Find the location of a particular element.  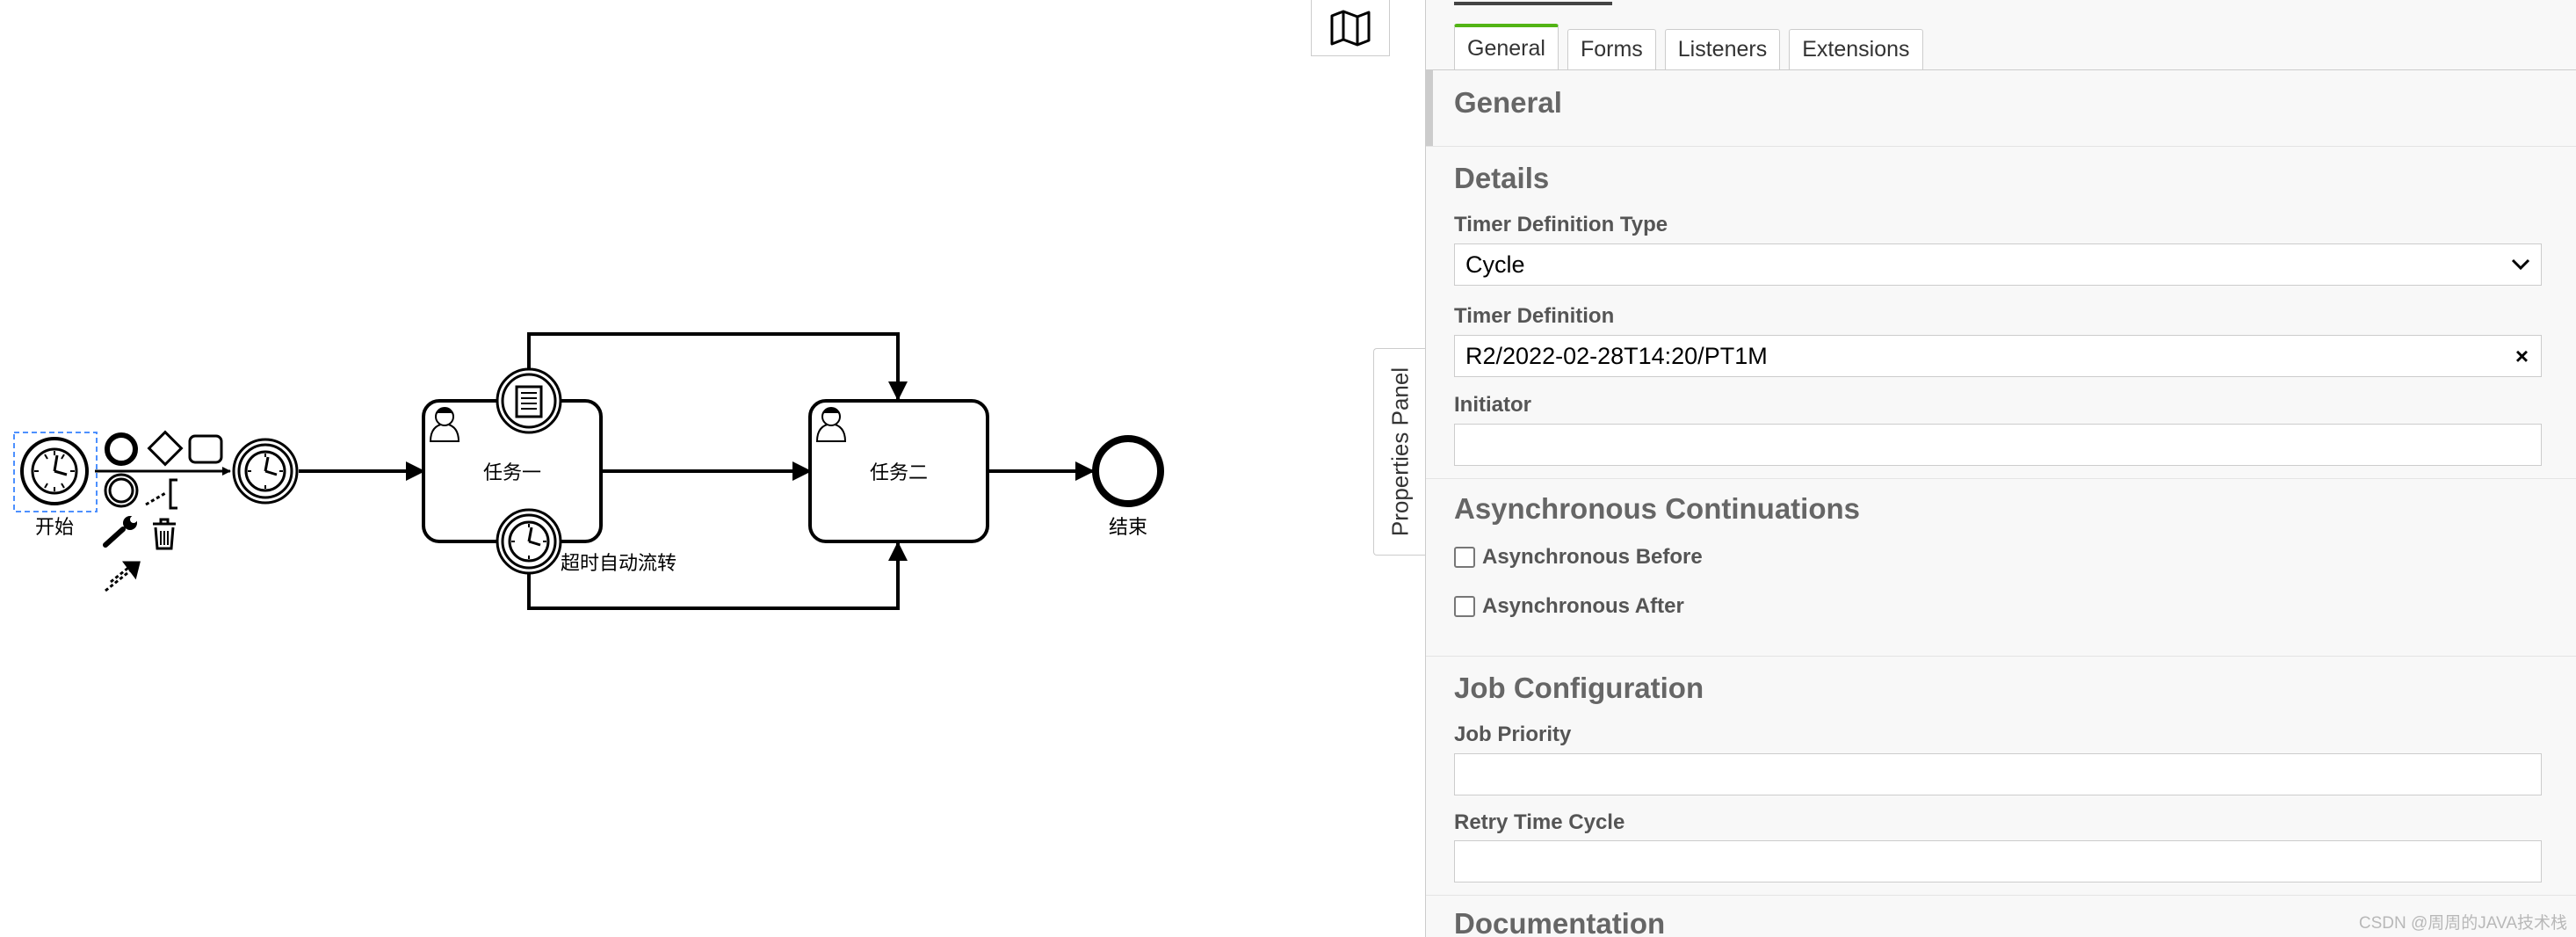

user-task-2: 任务二 is located at coordinates (898, 471).